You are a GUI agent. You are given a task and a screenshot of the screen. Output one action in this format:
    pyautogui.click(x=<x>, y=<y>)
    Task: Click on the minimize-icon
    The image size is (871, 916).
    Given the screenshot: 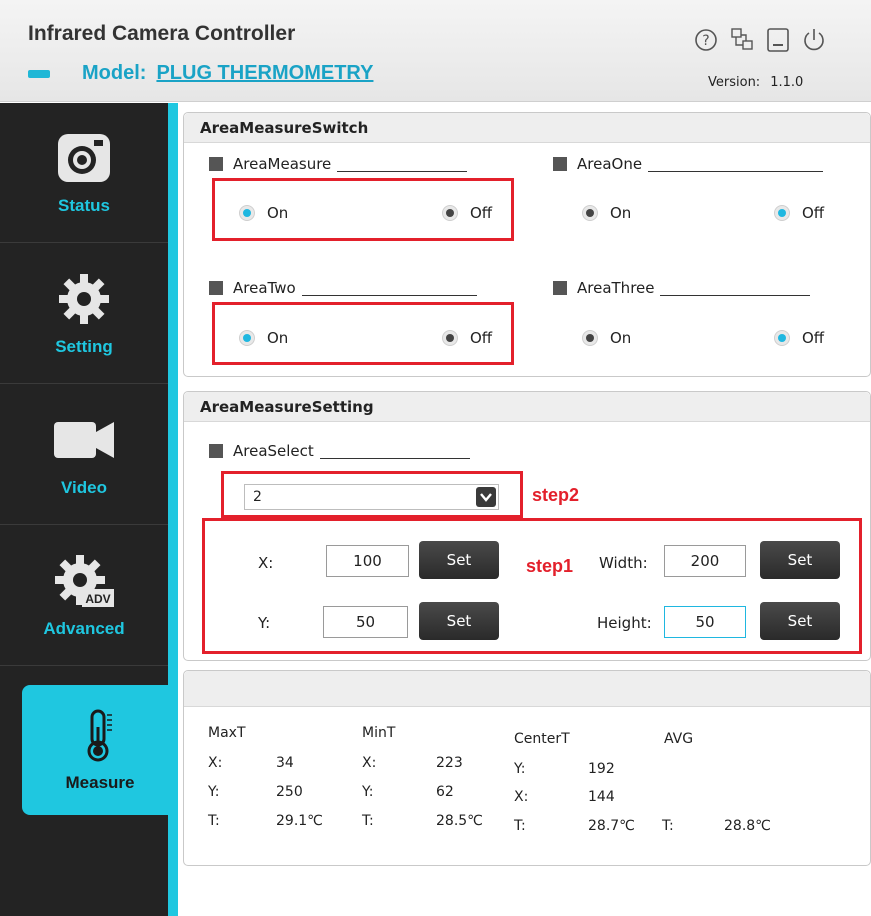 What is the action you would take?
    pyautogui.click(x=778, y=40)
    